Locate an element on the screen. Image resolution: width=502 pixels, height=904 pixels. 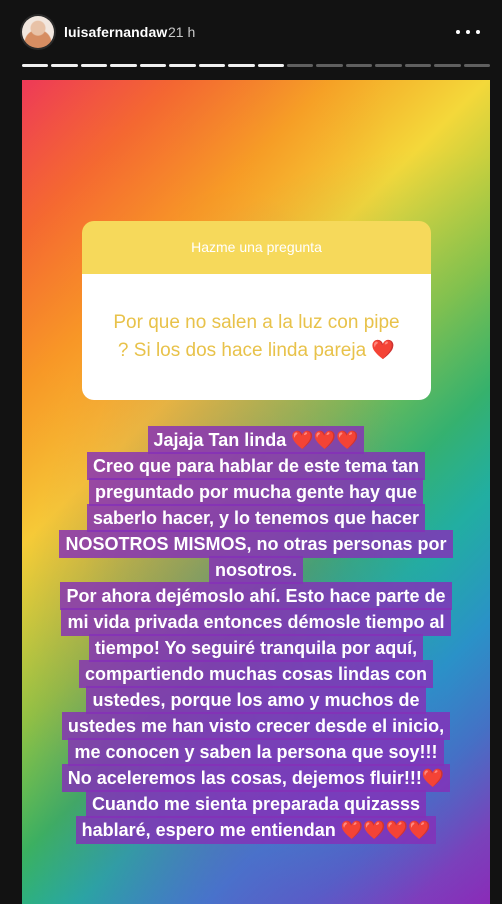
answer-line-row: Creo que para hablar de este tema tan is located at coordinates (256, 466).